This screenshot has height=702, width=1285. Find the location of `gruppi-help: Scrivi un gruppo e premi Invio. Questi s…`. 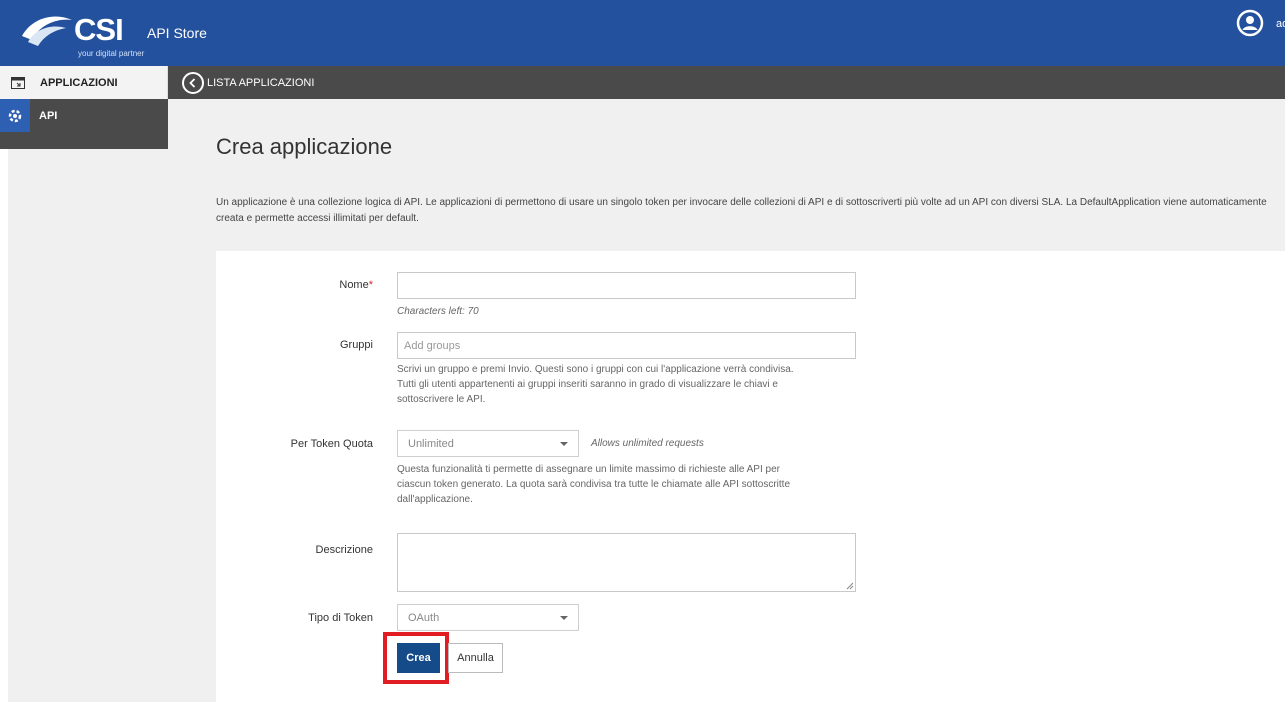

gruppi-help: Scrivi un gruppo e premi Invio. Questi s… is located at coordinates (595, 384).